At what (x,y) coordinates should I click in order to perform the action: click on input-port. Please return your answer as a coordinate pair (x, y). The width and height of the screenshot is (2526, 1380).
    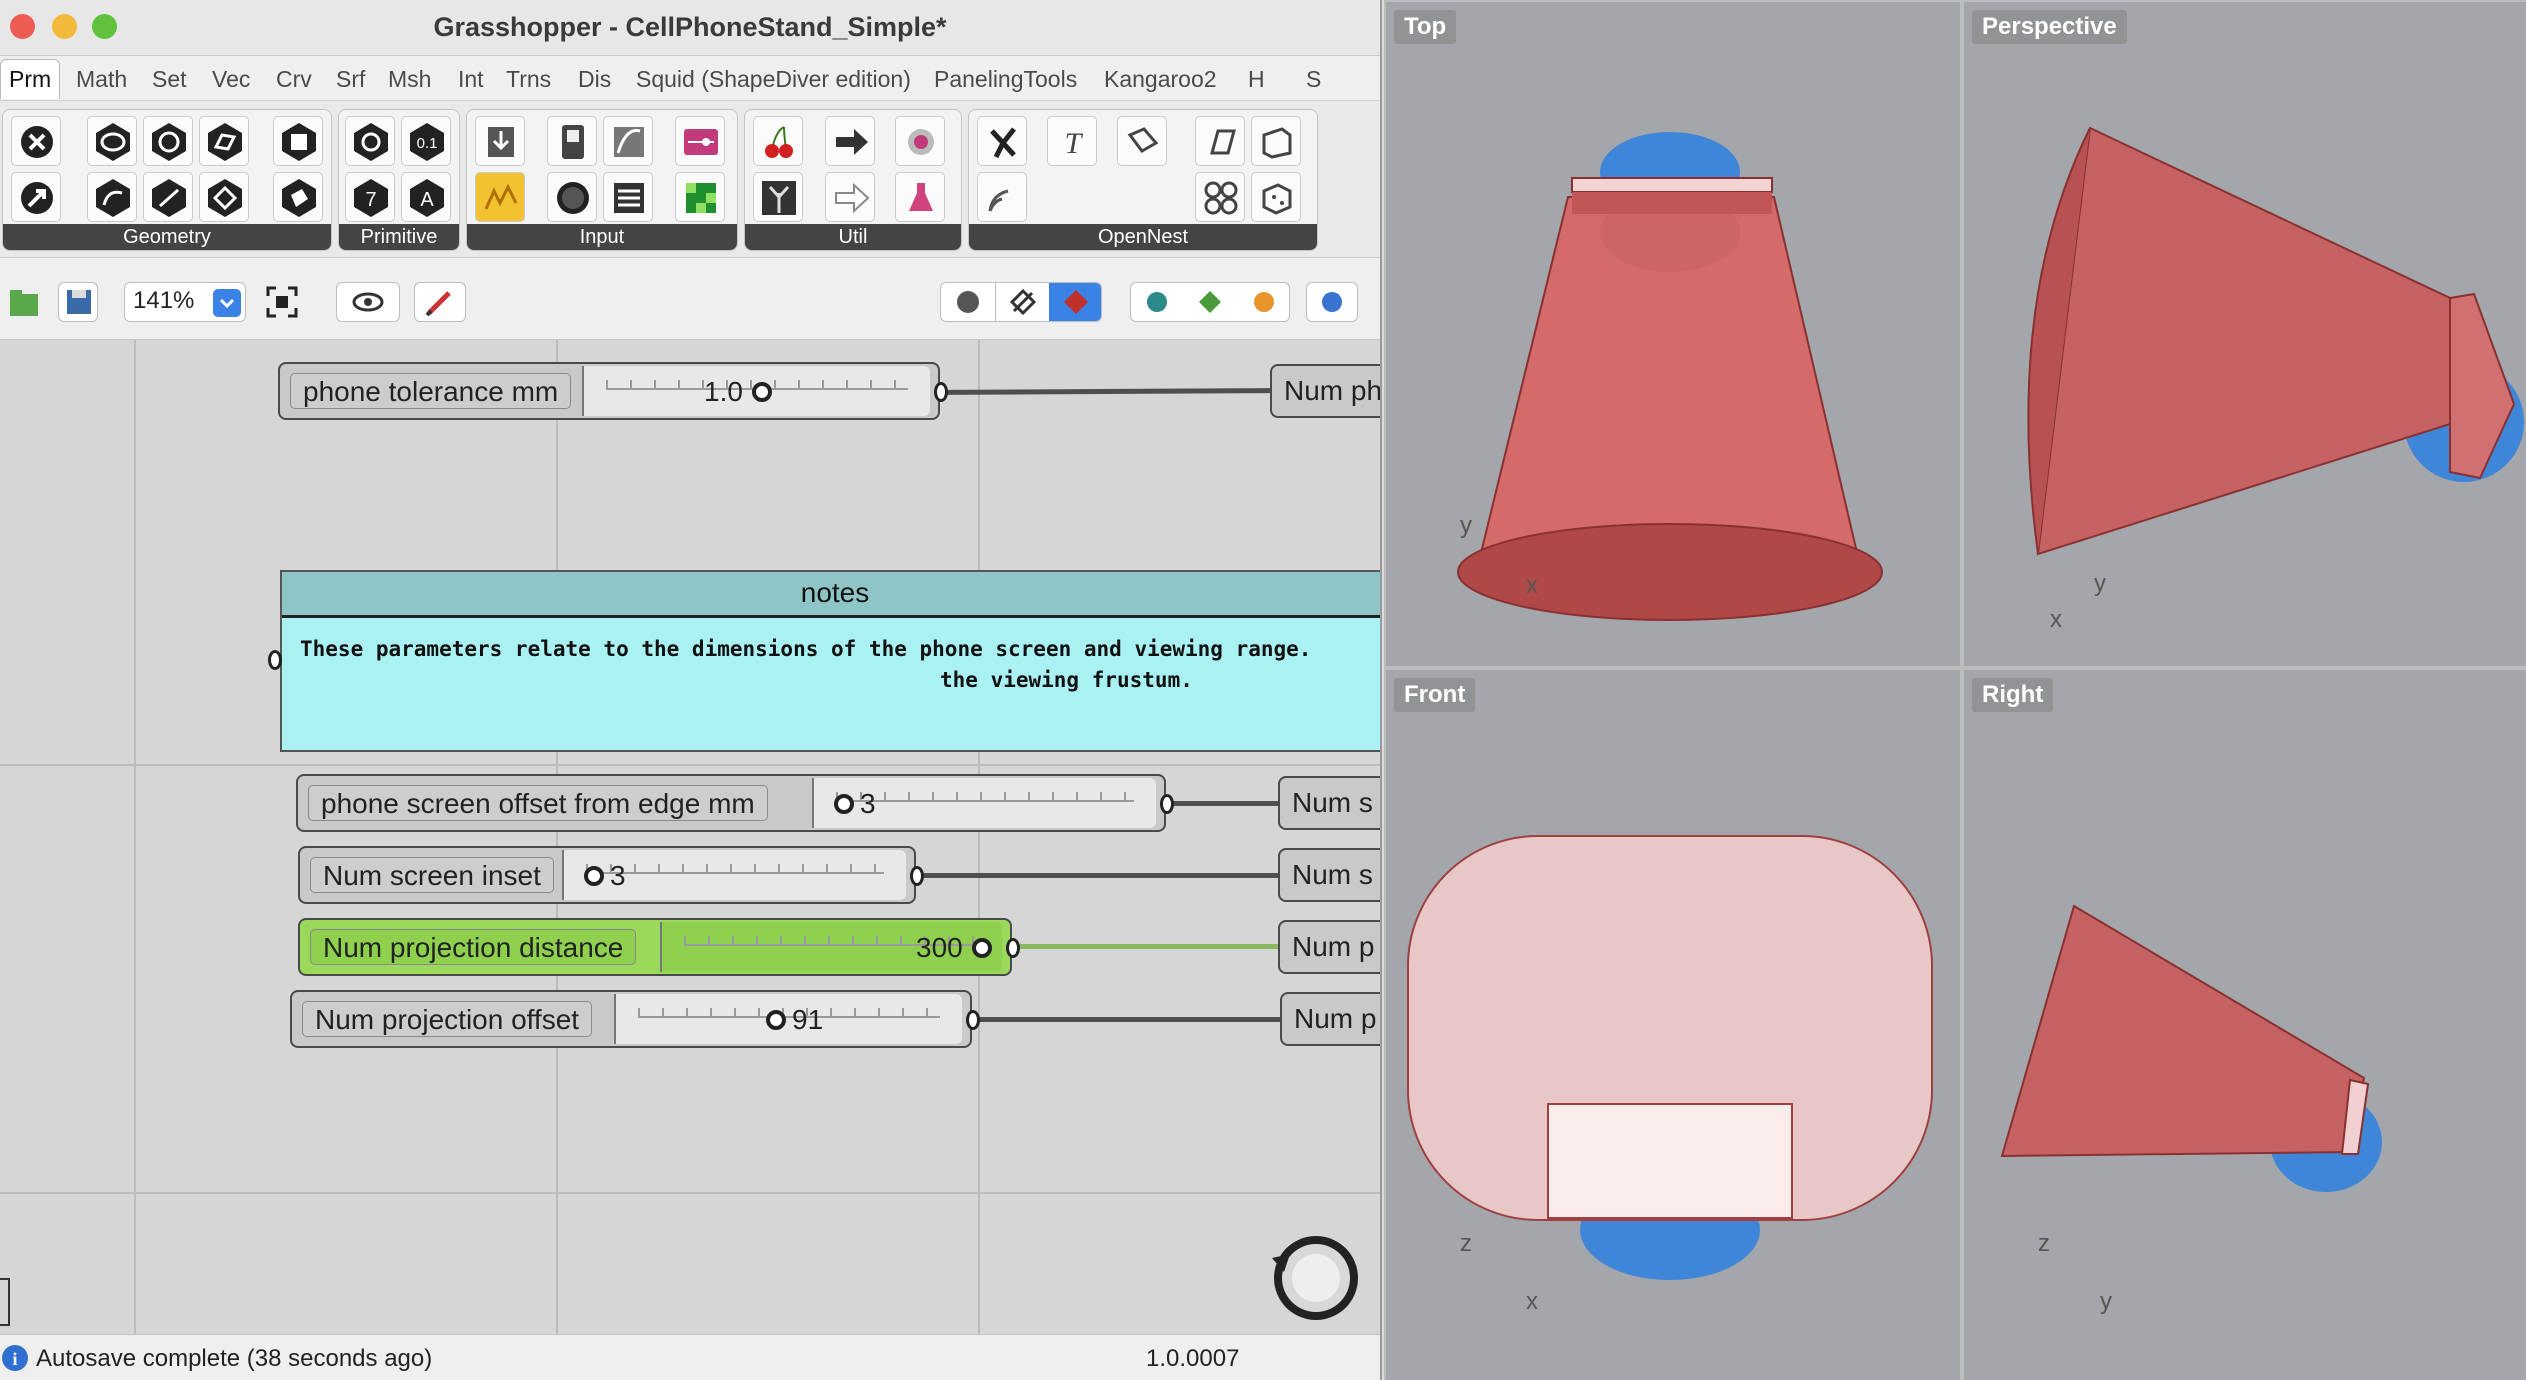
    Looking at the image, I should click on (275, 660).